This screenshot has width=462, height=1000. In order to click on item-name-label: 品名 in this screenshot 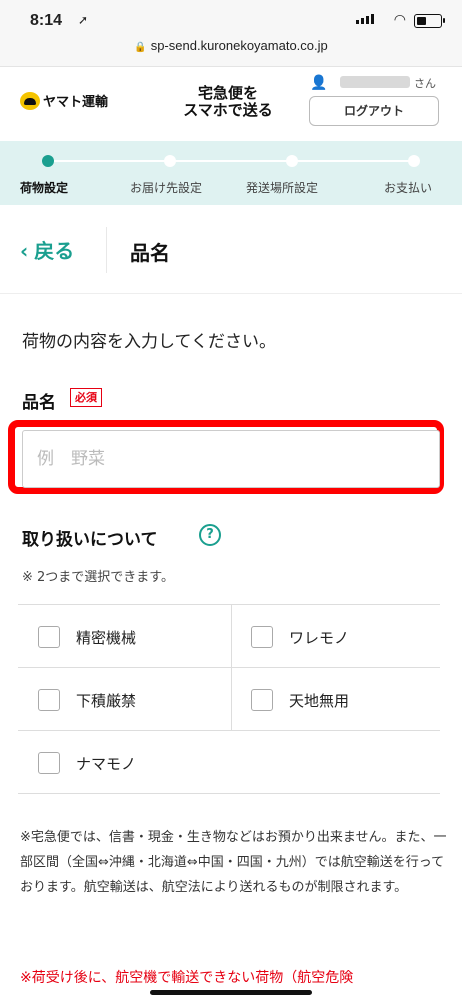, I will do `click(39, 403)`.